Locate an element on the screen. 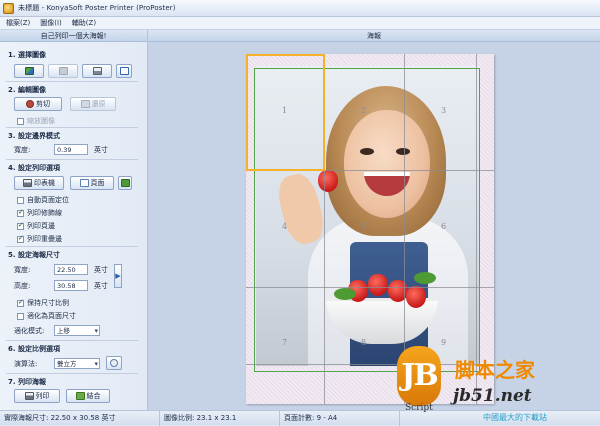 Image resolution: width=600 pixels, height=426 pixels. merge-button: 結合 is located at coordinates (88, 396).